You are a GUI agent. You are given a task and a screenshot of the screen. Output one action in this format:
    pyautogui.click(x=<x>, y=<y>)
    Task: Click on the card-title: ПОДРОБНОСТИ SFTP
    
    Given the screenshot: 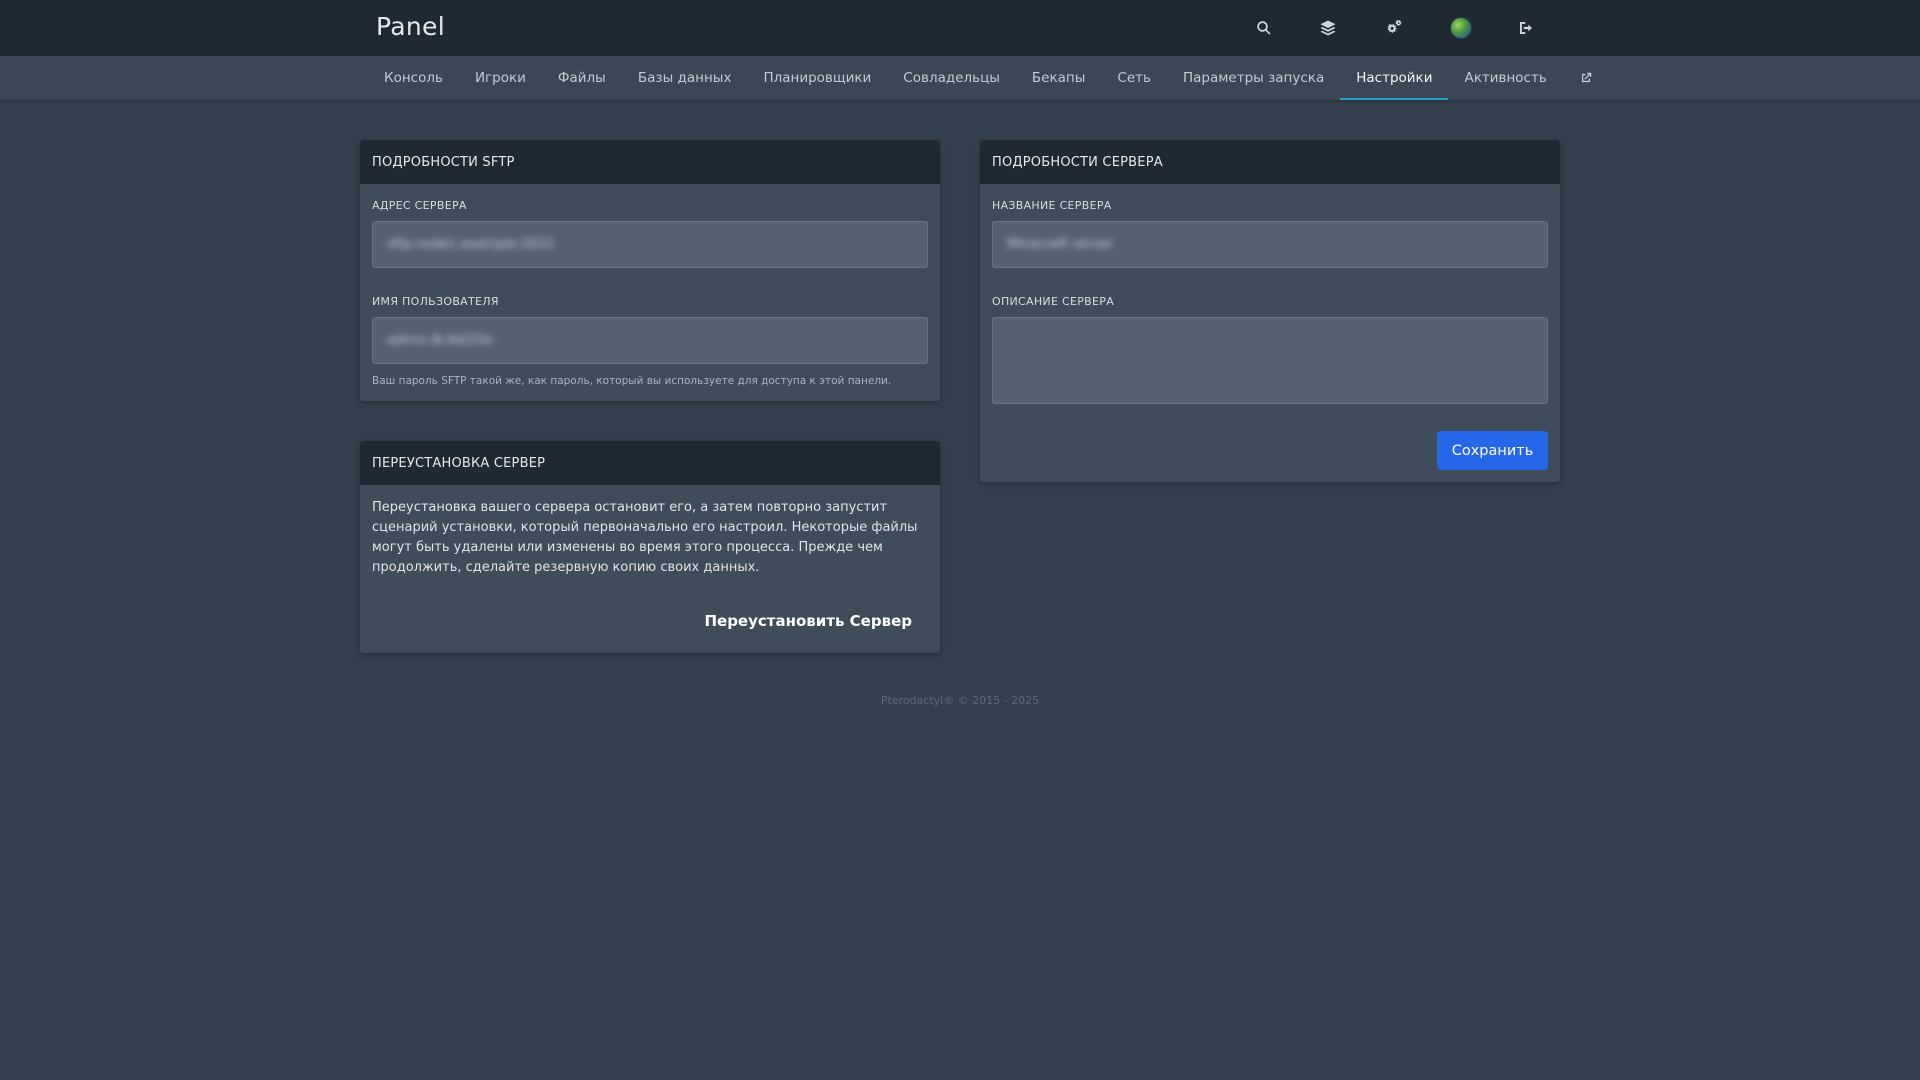 What is the action you would take?
    pyautogui.click(x=650, y=162)
    